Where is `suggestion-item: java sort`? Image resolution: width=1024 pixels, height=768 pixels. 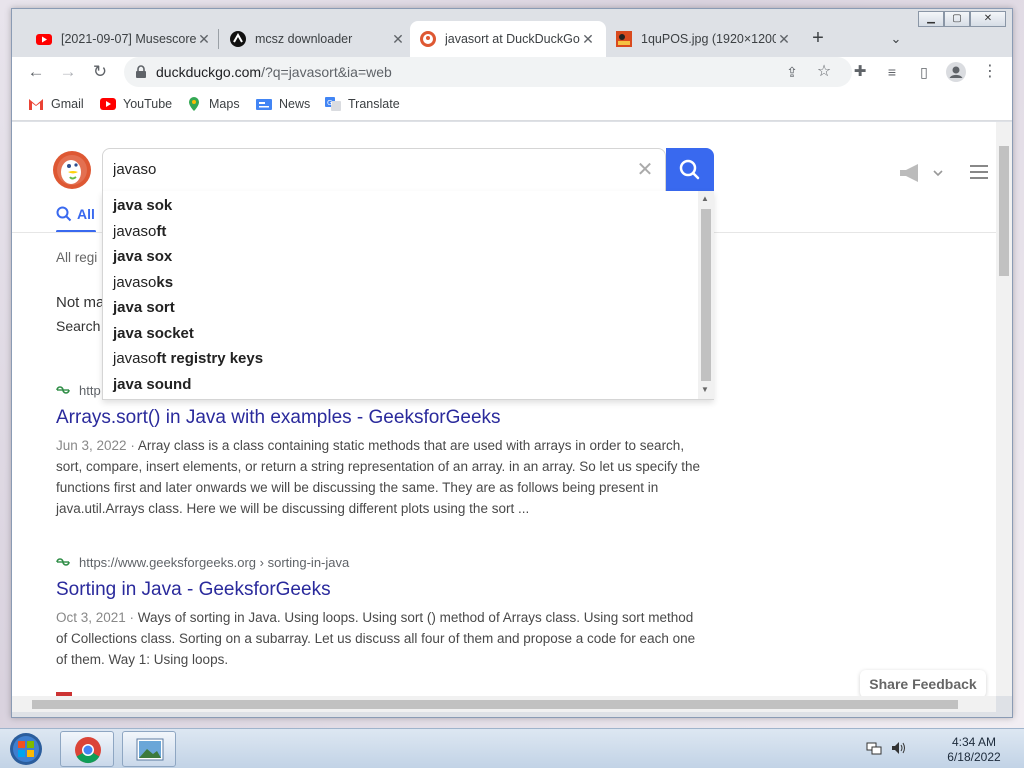
suggestion-item: java sort is located at coordinates (144, 310).